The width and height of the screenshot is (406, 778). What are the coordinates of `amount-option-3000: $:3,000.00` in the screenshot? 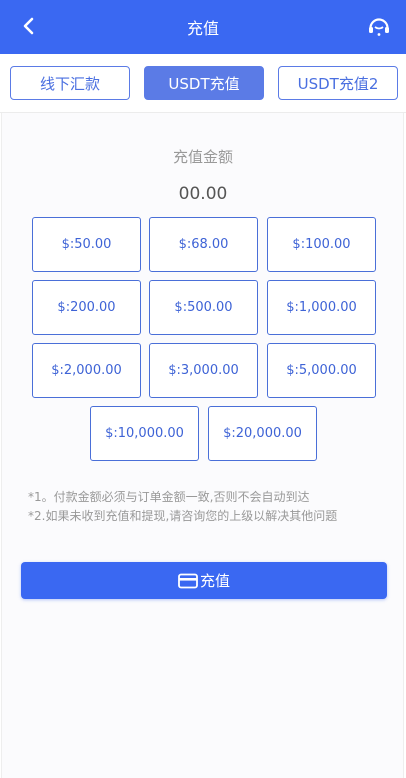 It's located at (203, 370).